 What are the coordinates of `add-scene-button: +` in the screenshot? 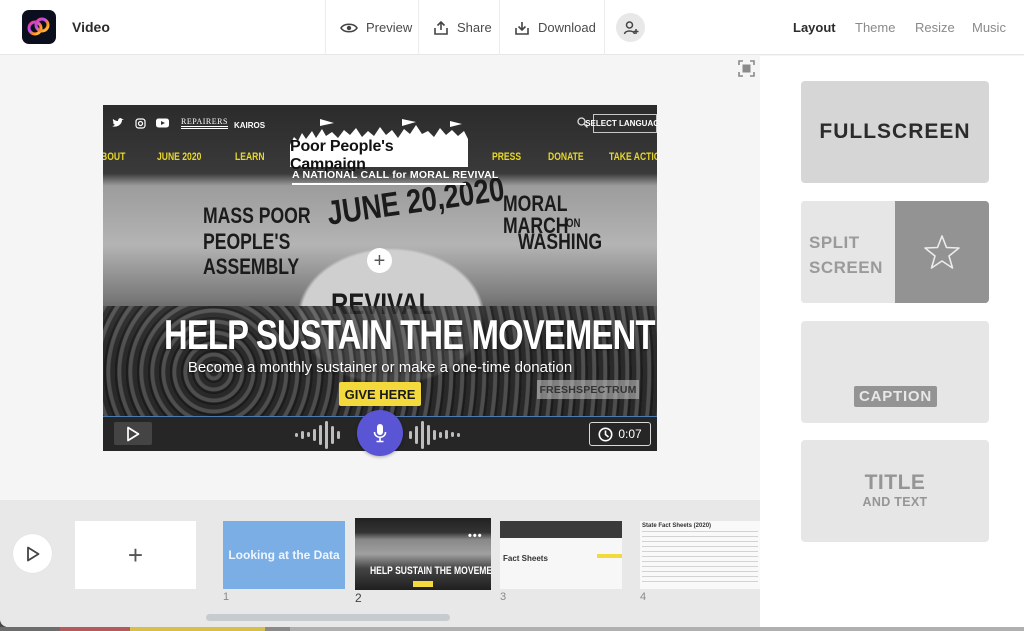 It's located at (135, 555).